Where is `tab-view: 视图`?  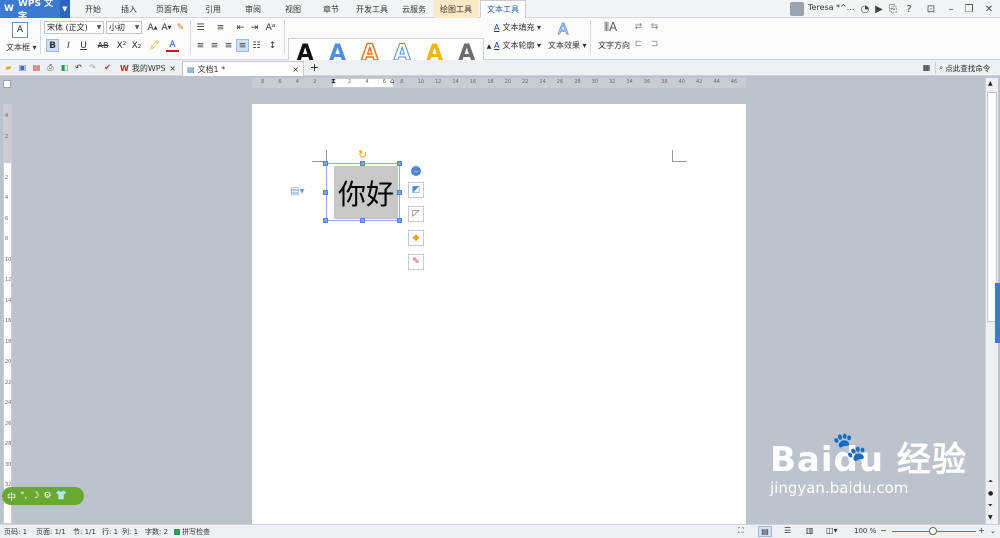
tab-view: 视图 is located at coordinates (293, 9).